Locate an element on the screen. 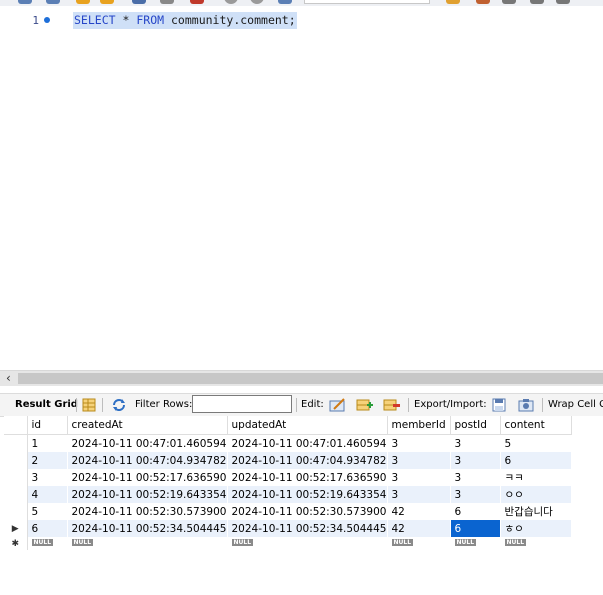  cell-updatedAt: 2024-10-11 00:52:34.504445 is located at coordinates (307, 528).